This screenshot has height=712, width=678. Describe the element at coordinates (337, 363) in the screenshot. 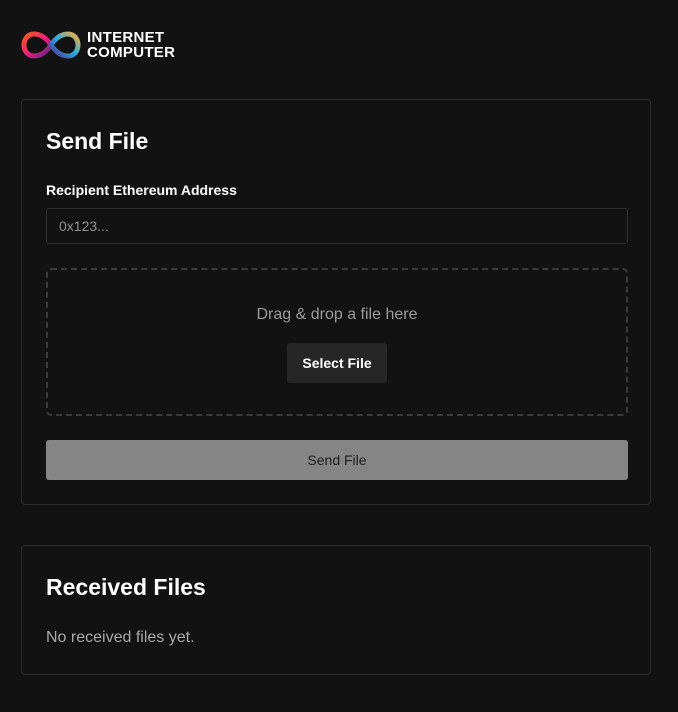

I see `select-file-button: Select File` at that location.